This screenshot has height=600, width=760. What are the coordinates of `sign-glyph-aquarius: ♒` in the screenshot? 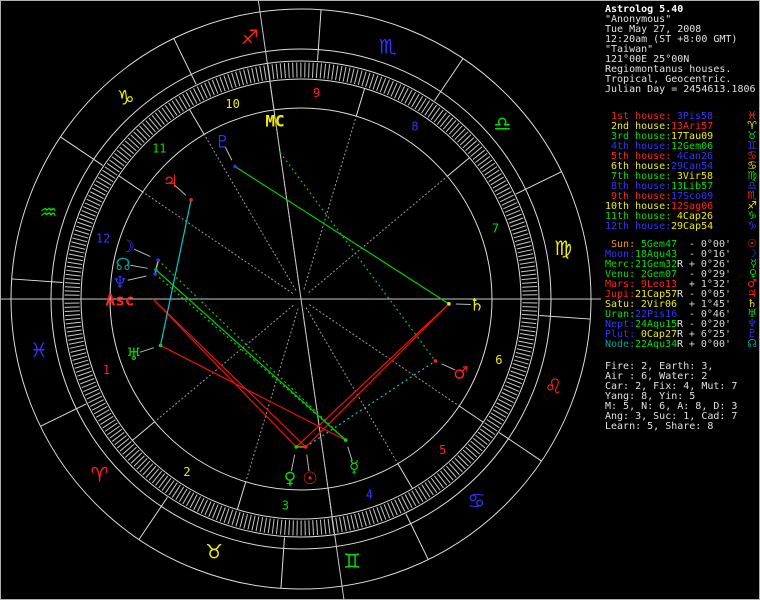 It's located at (49, 212).